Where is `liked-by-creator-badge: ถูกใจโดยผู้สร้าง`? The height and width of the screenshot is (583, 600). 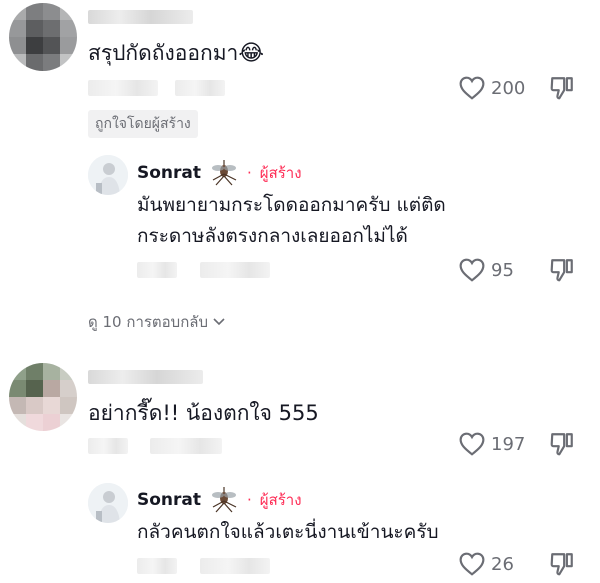 liked-by-creator-badge: ถูกใจโดยผู้สร้าง is located at coordinates (143, 124).